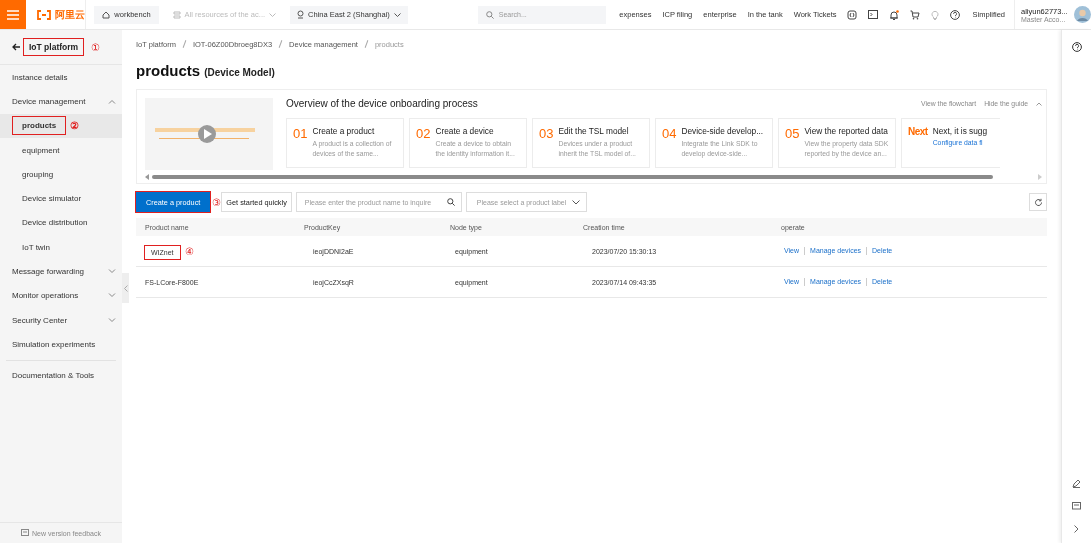 The width and height of the screenshot is (1091, 543). What do you see at coordinates (465, 131) in the screenshot?
I see `step-title: Create a device` at bounding box center [465, 131].